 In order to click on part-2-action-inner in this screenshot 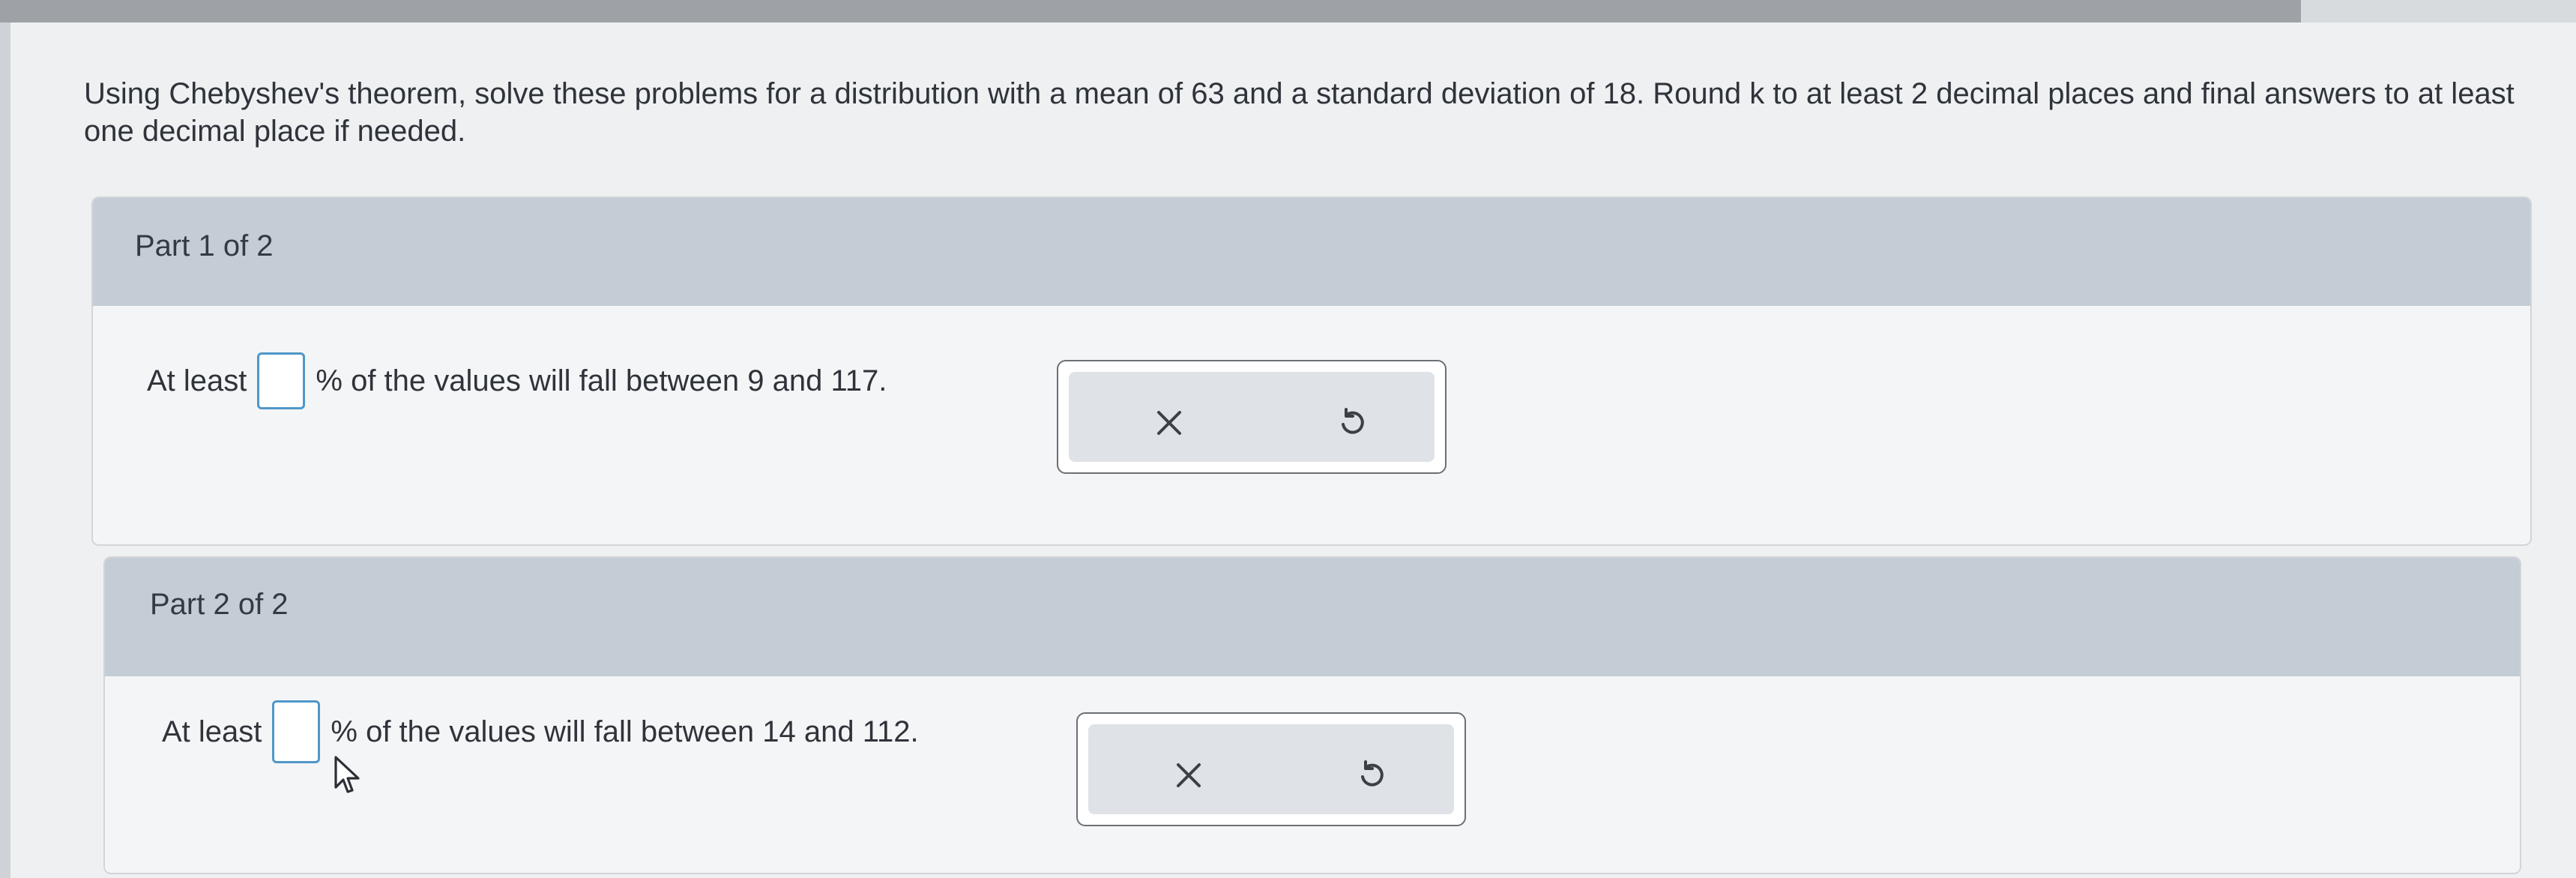, I will do `click(1271, 769)`.